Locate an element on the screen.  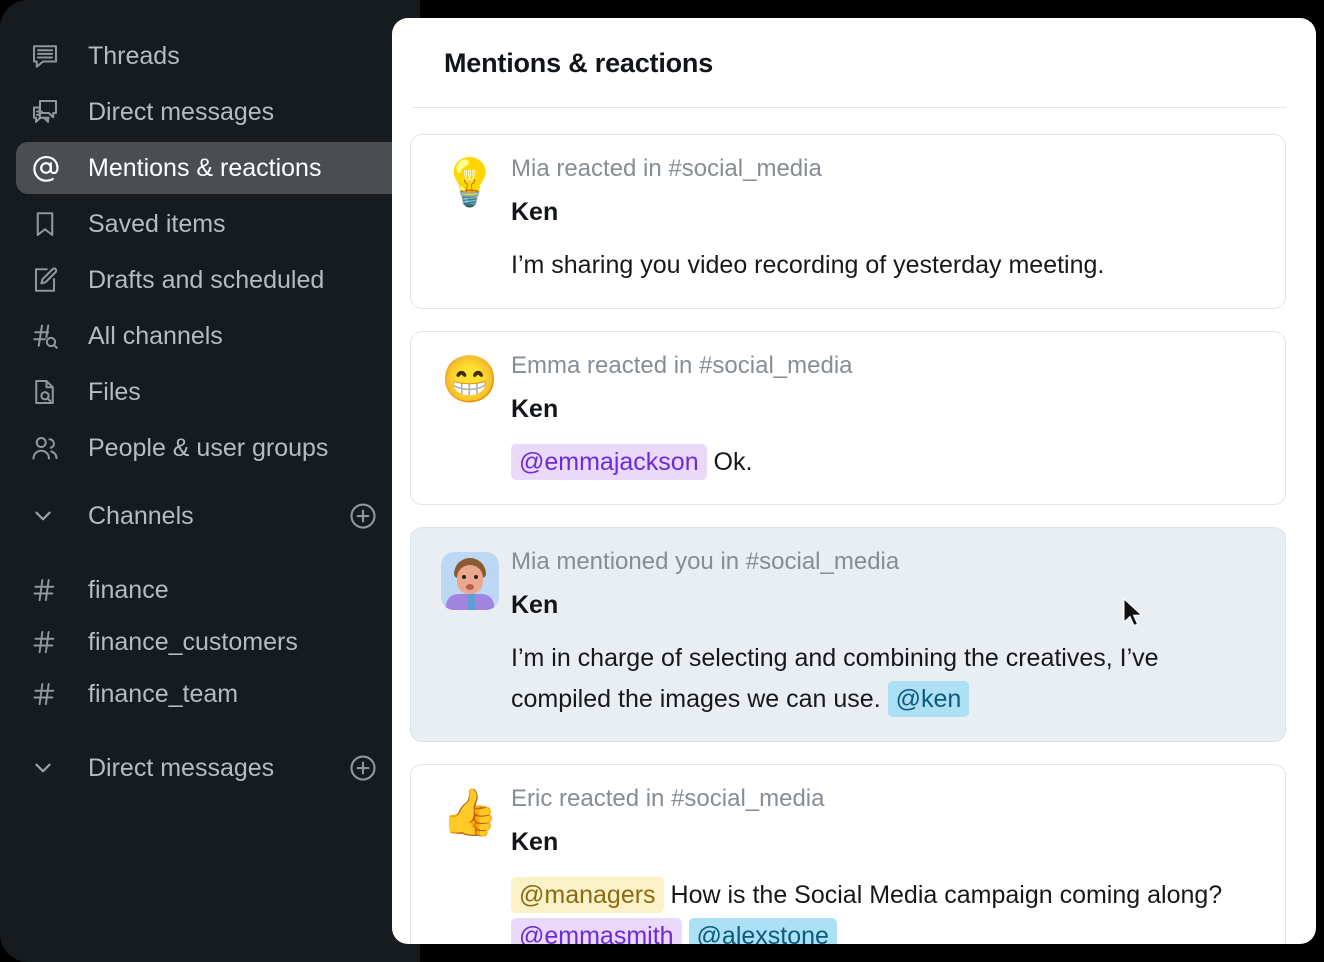
add-direct-message-button is located at coordinates (363, 768).